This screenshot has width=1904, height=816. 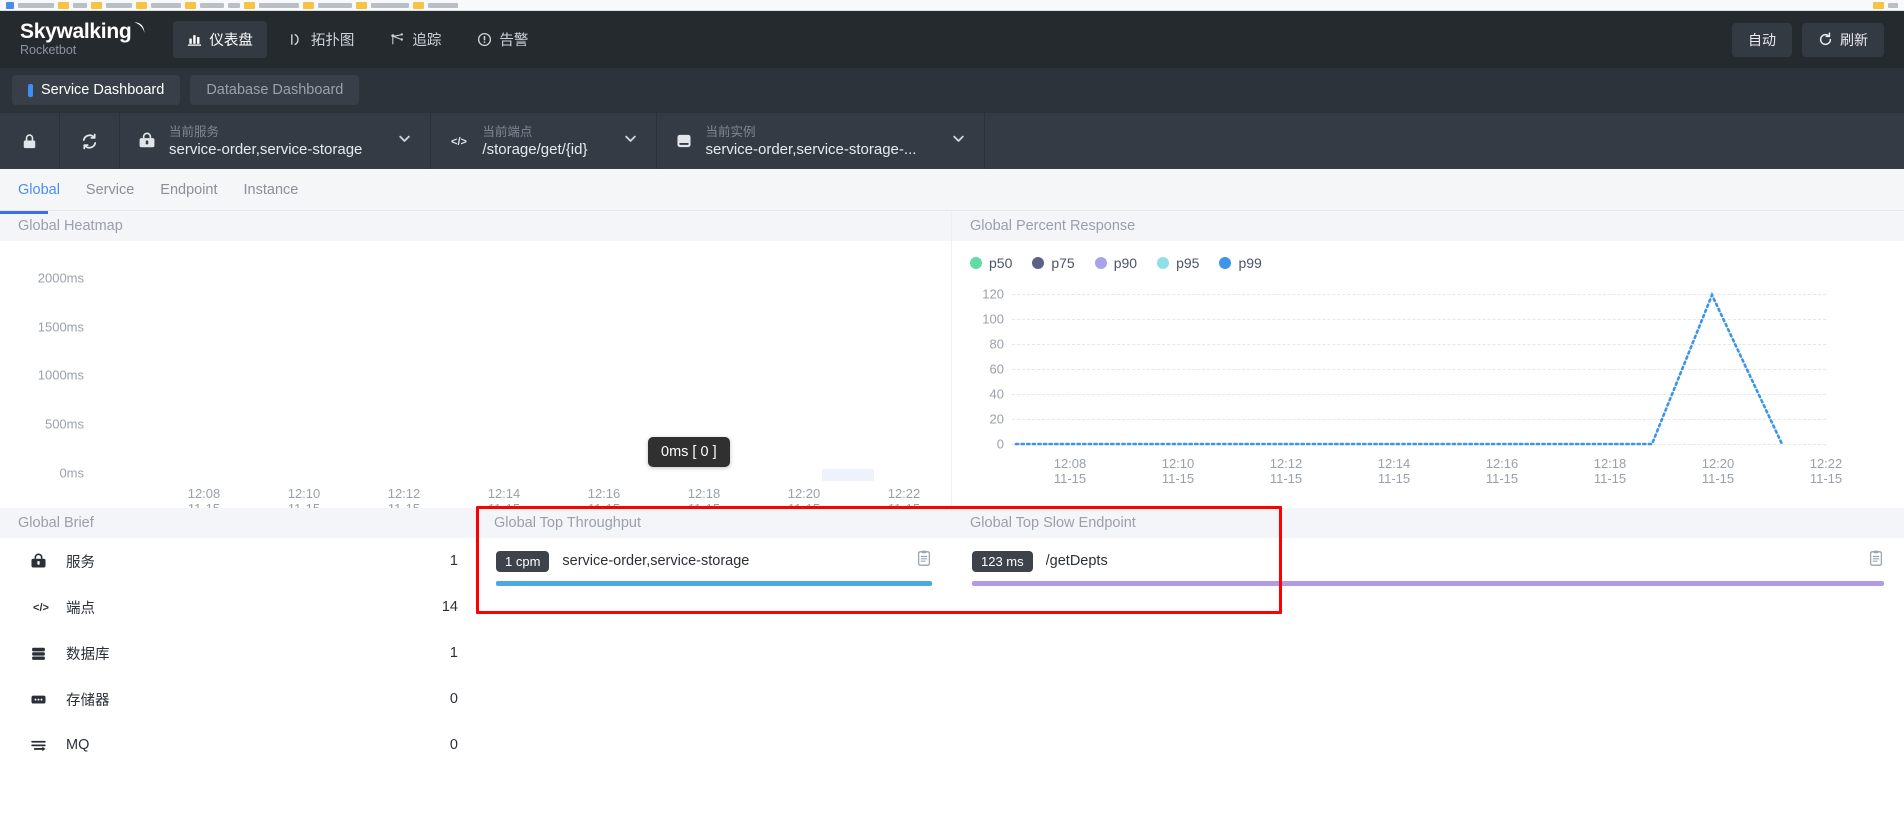 What do you see at coordinates (453, 561) in the screenshot?
I see `brief-value: 1` at bounding box center [453, 561].